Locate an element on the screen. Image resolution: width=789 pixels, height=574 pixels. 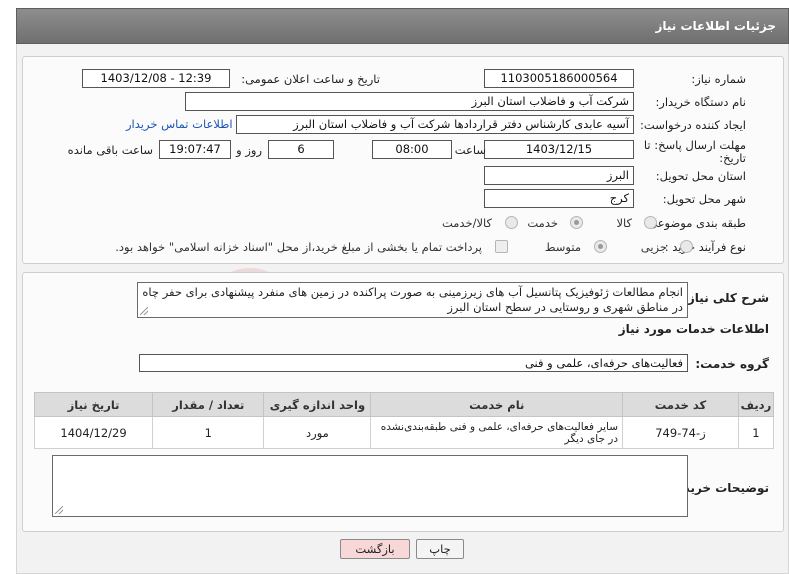
treasury-payment-checkbox is located at coordinates (501, 246).